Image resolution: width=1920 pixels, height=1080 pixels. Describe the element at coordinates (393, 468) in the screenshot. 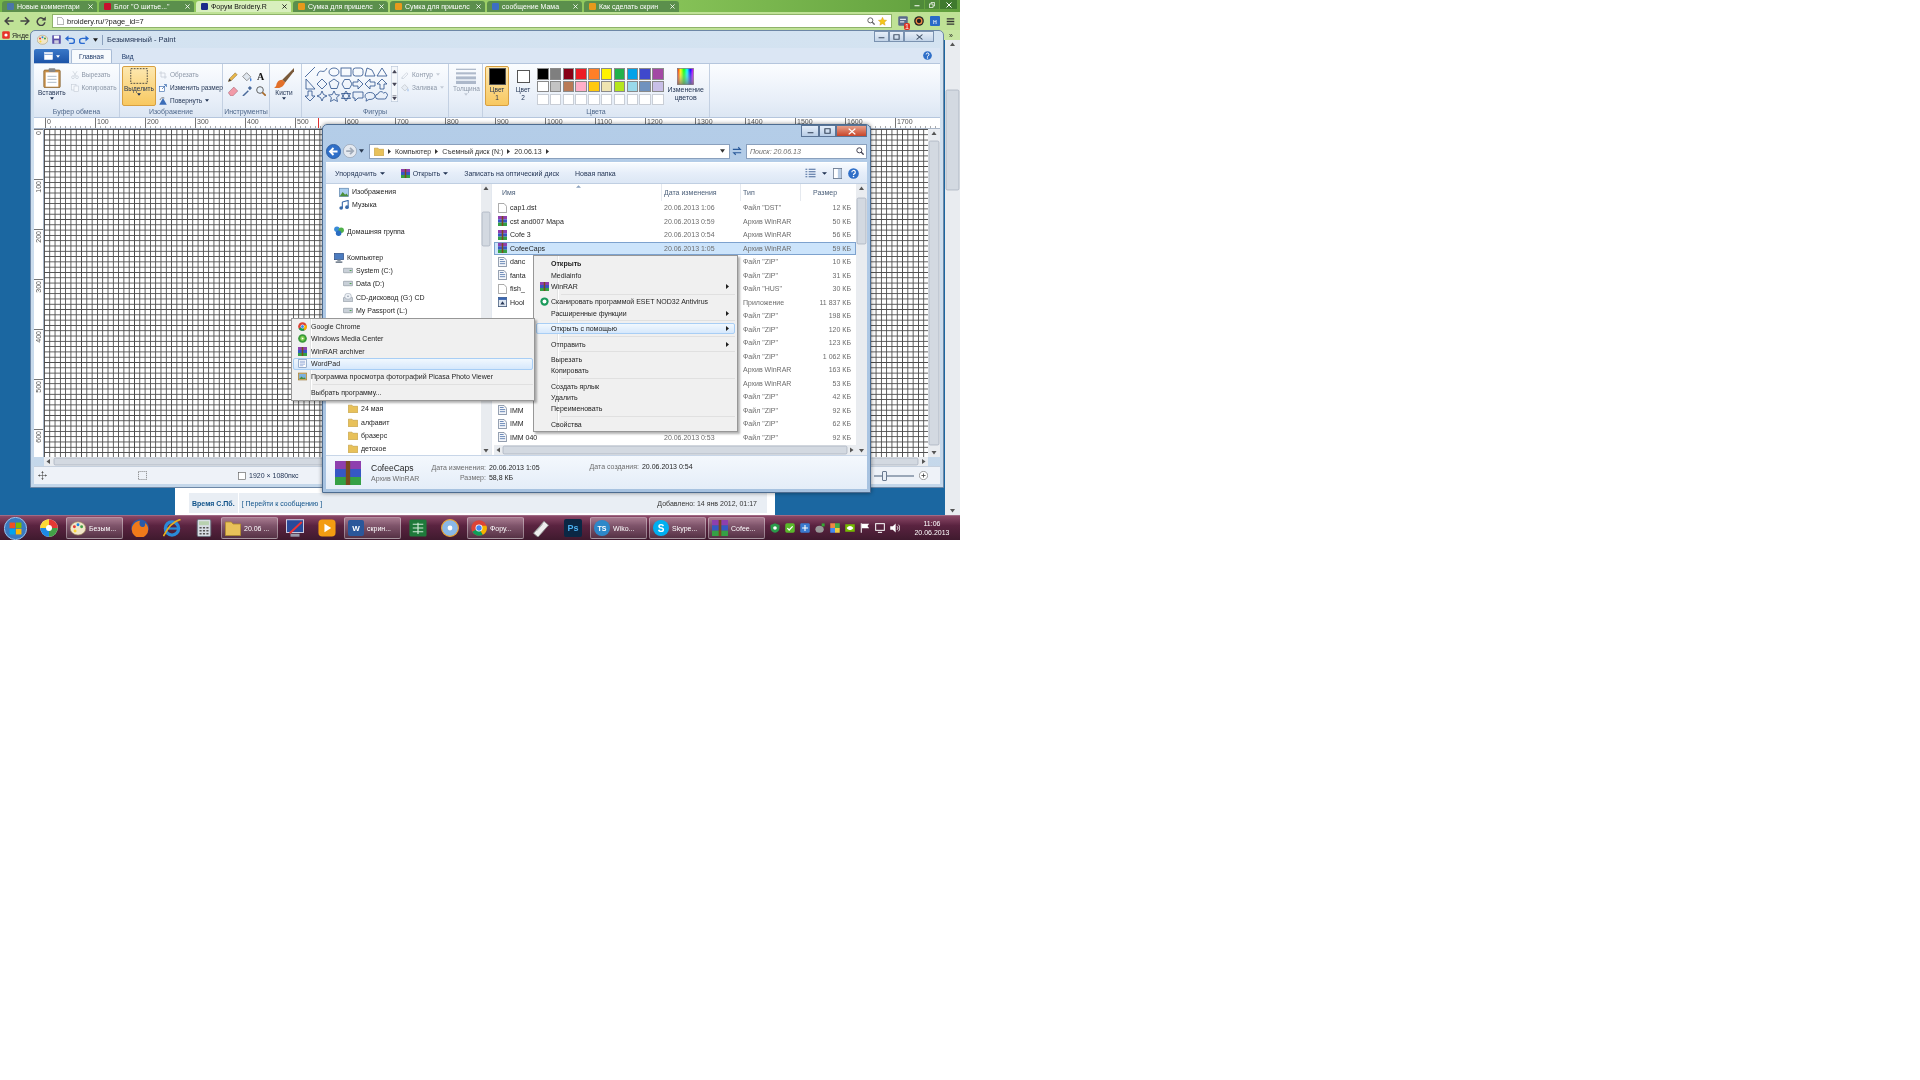

I see `file-name: CofeeCaps` at that location.